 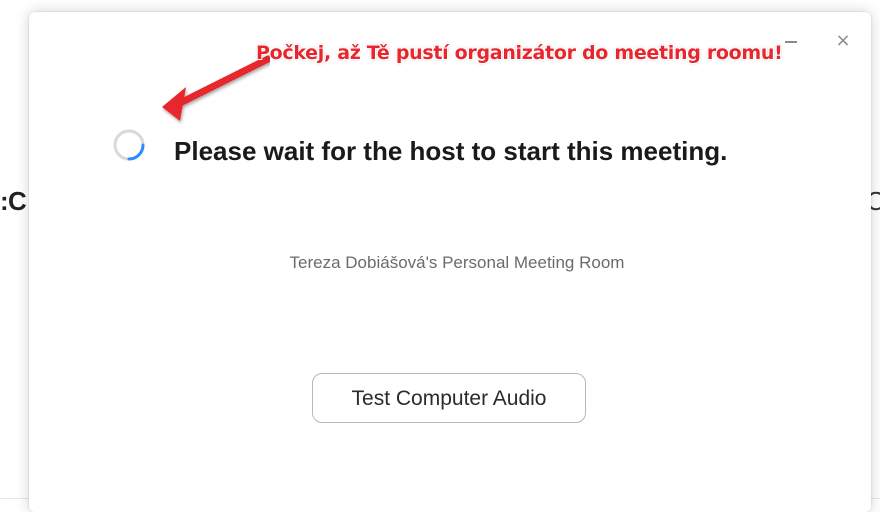 I want to click on meeting-room-label: Tereza Dobiášová's Personal Meeting Room, so click(x=457, y=262).